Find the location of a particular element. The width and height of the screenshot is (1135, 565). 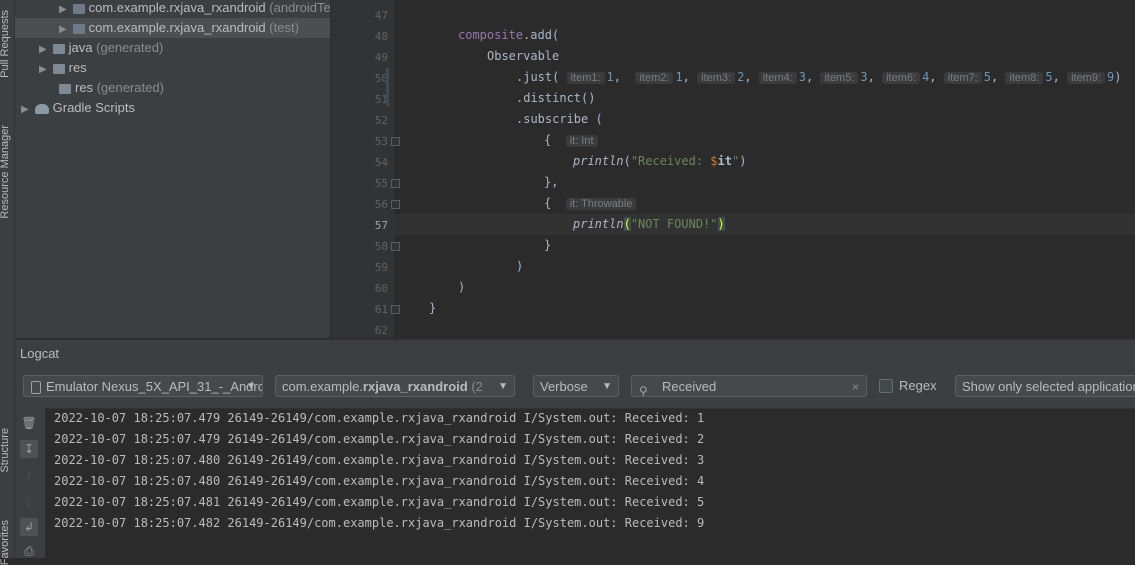

current-line-highlight is located at coordinates (764, 224).